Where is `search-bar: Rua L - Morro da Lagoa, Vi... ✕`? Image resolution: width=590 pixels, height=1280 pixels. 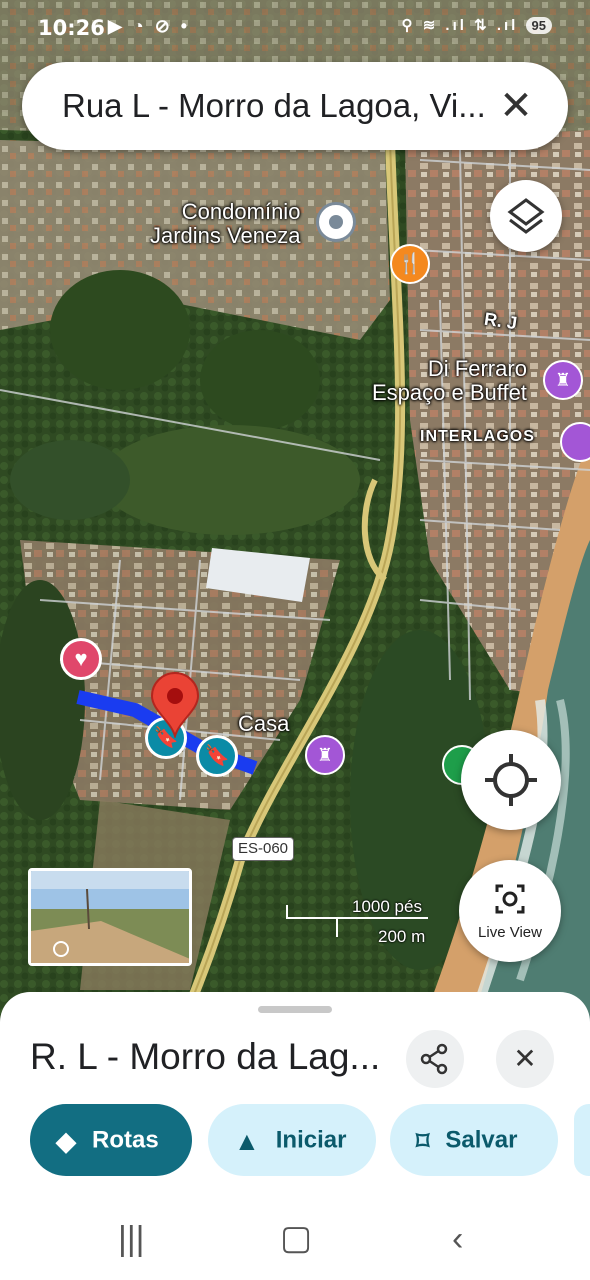
search-bar: Rua L - Morro da Lagoa, Vi... ✕ is located at coordinates (295, 106).